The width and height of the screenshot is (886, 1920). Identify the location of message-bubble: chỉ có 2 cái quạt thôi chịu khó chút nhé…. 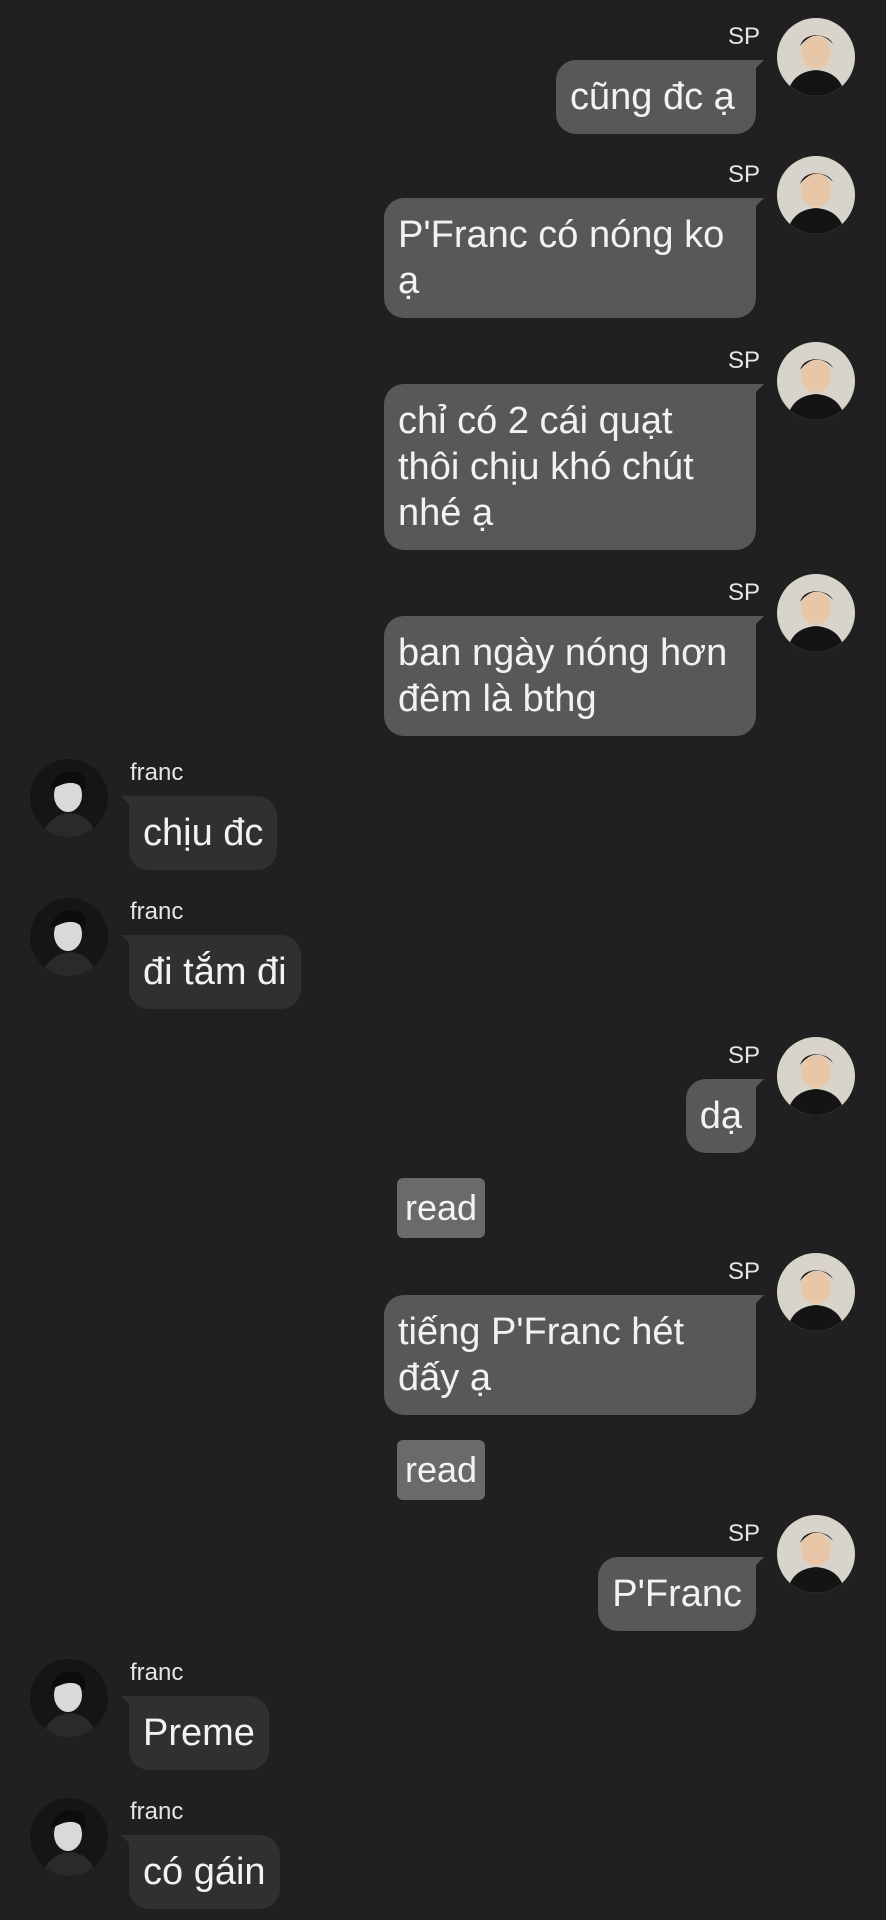
(570, 467).